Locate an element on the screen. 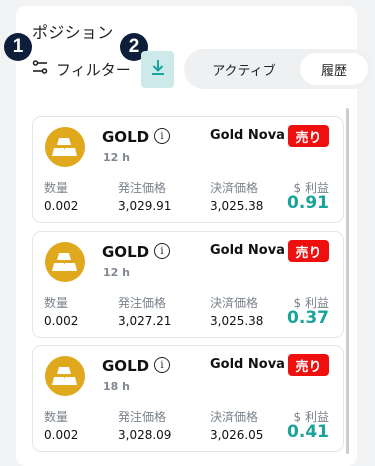  open-price-value: 3,027.21 is located at coordinates (145, 321).